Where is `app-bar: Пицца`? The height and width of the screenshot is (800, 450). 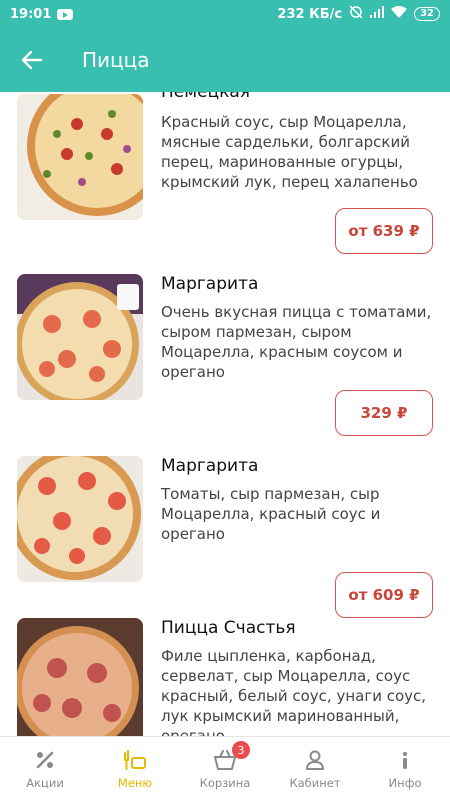 app-bar: Пицца is located at coordinates (225, 60).